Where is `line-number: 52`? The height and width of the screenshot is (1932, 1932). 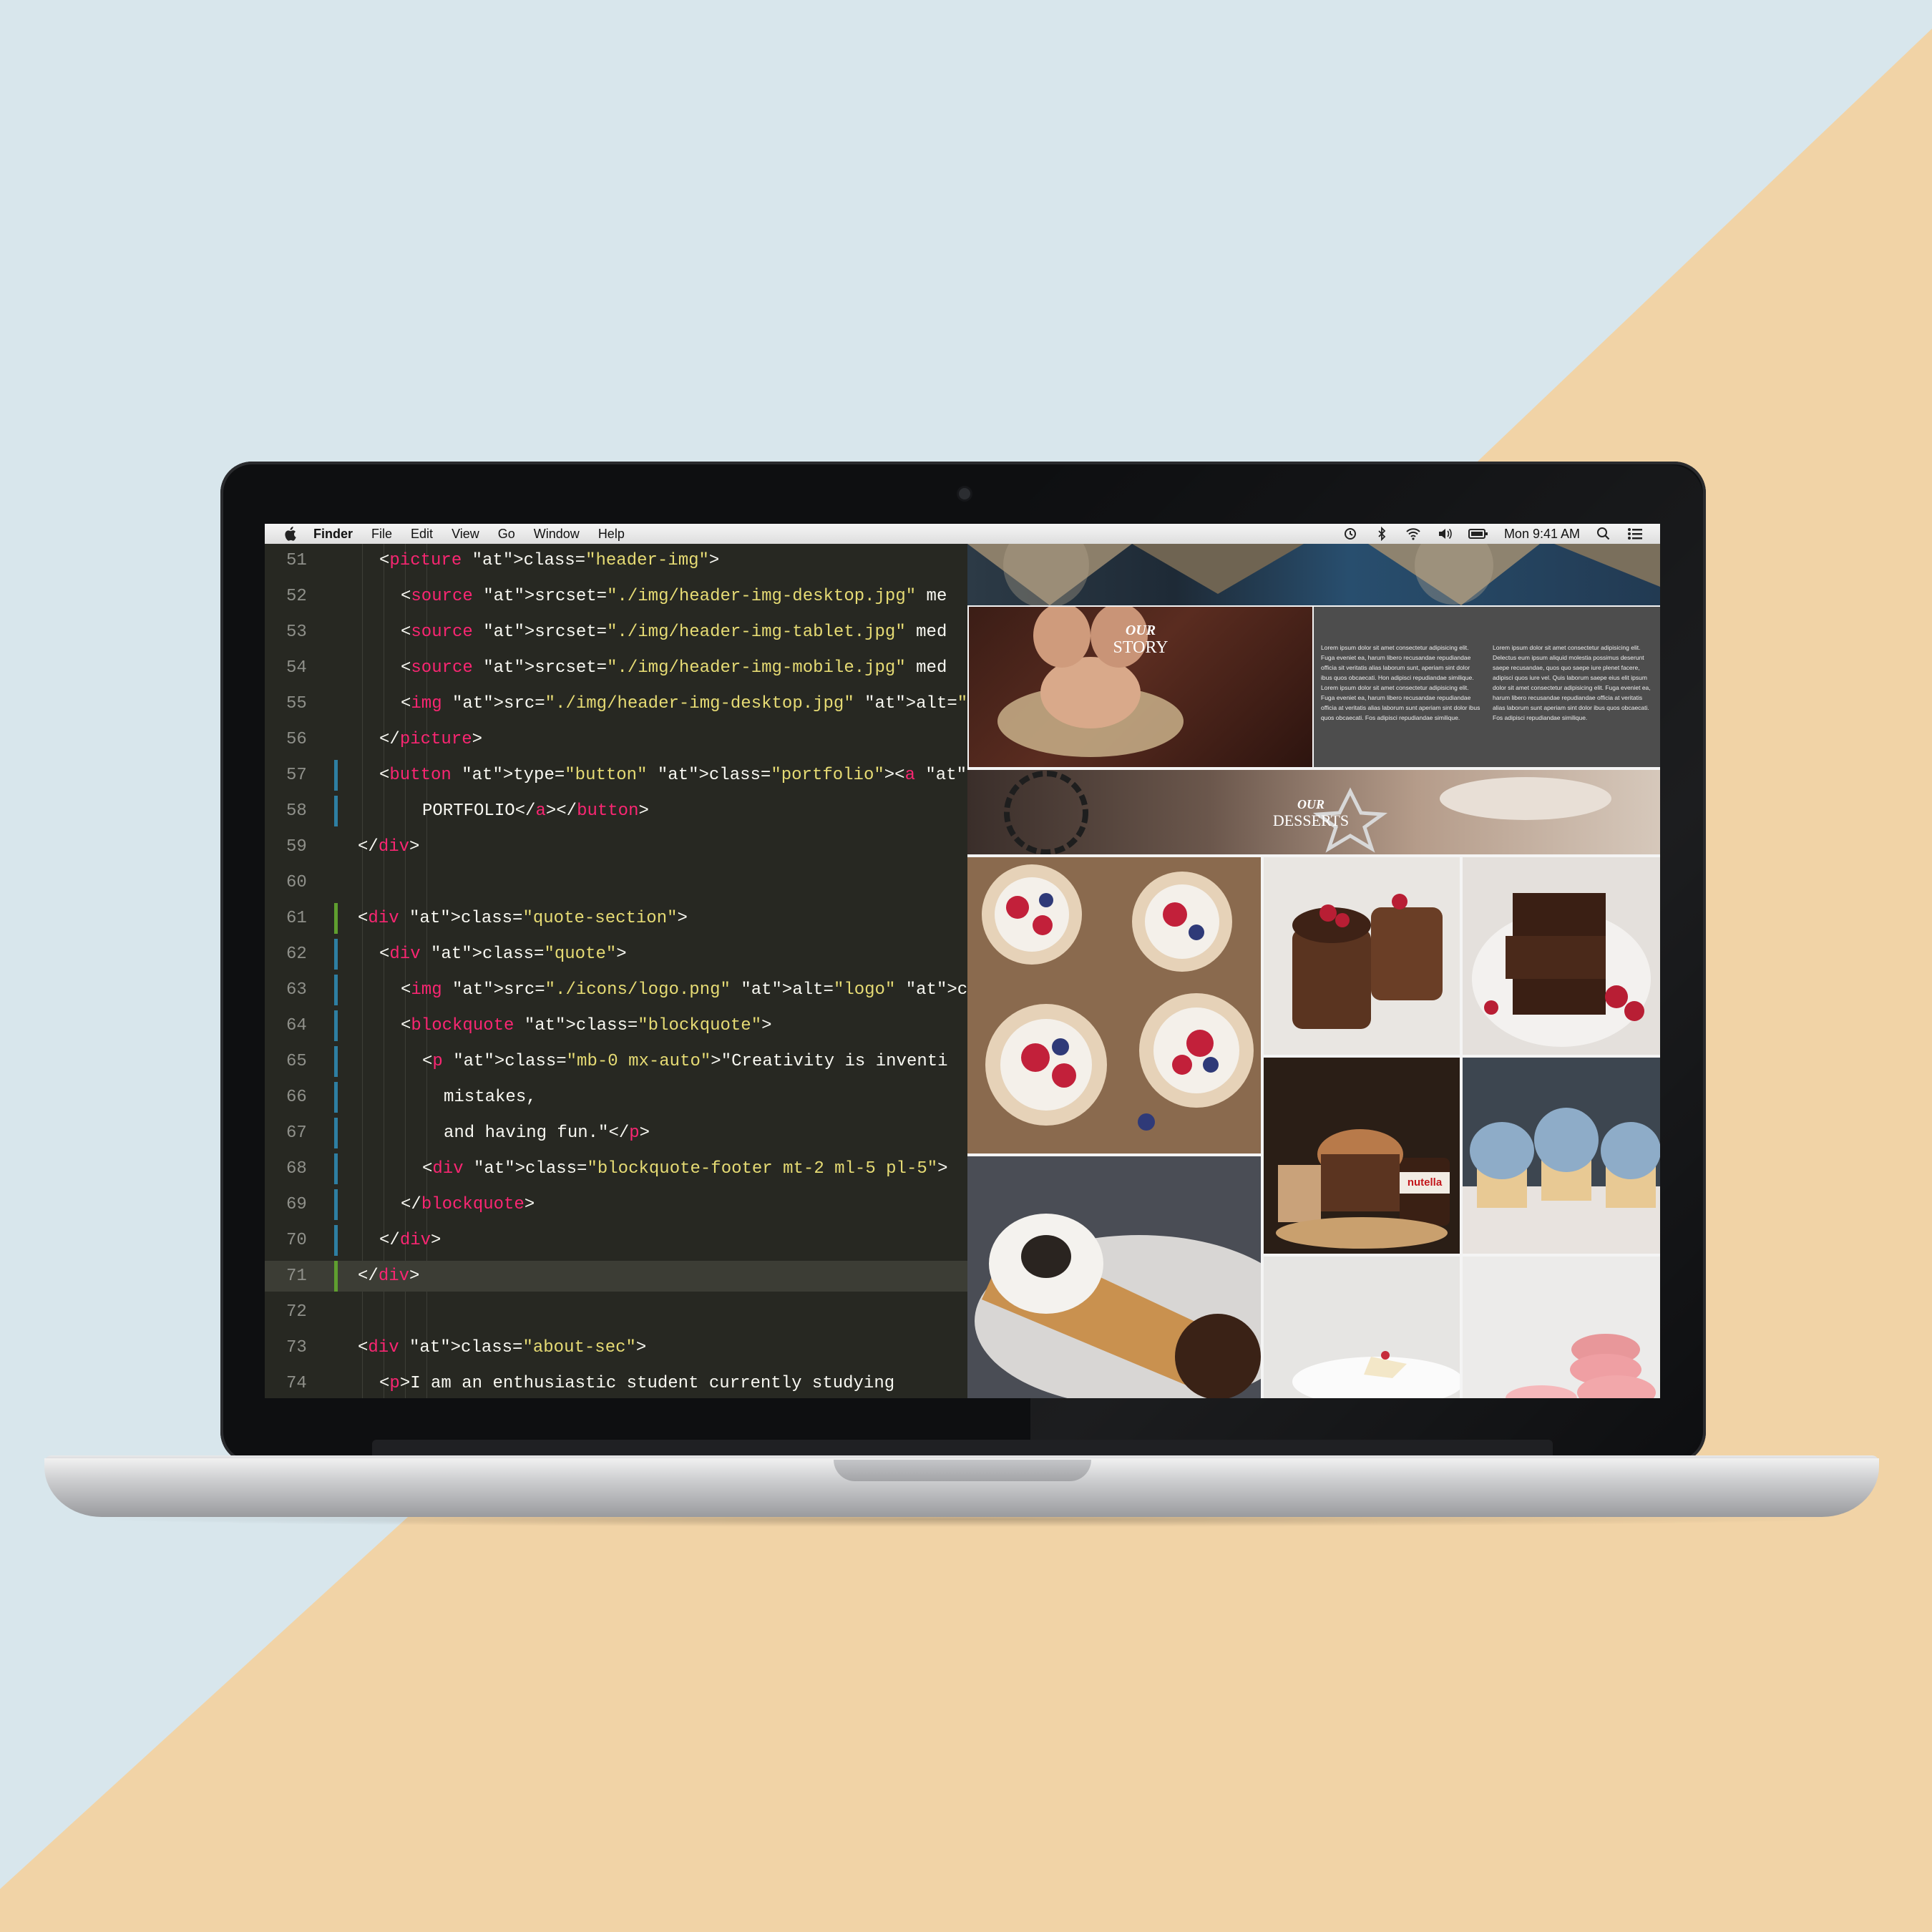
line-number: 52 is located at coordinates (296, 596).